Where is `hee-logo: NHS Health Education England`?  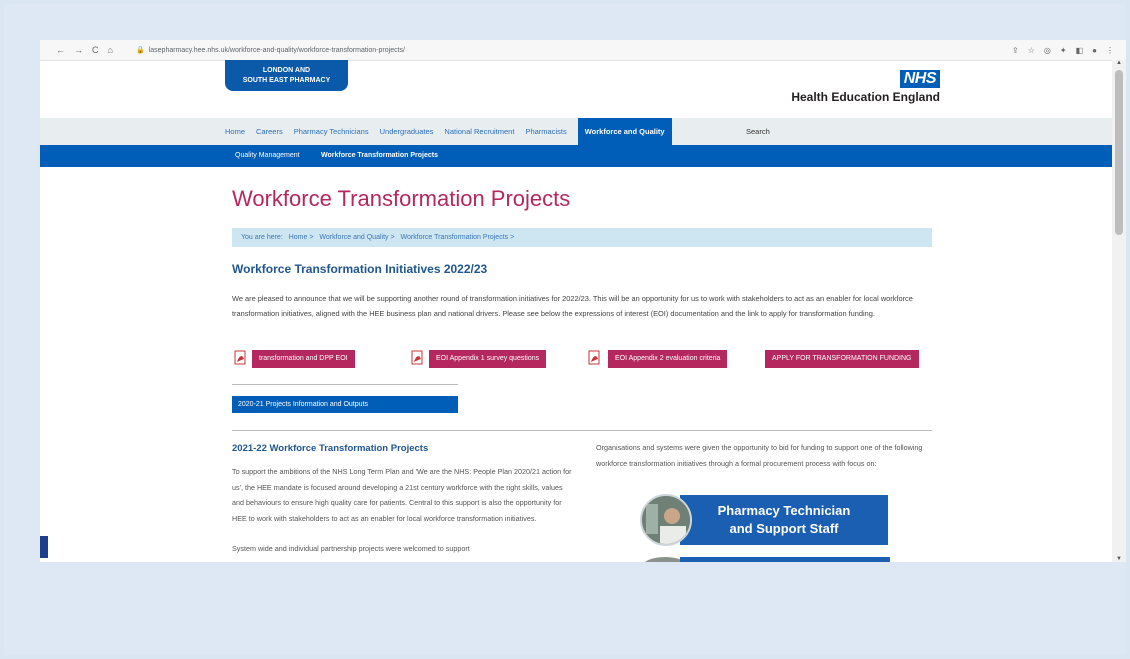 hee-logo: NHS Health Education England is located at coordinates (865, 87).